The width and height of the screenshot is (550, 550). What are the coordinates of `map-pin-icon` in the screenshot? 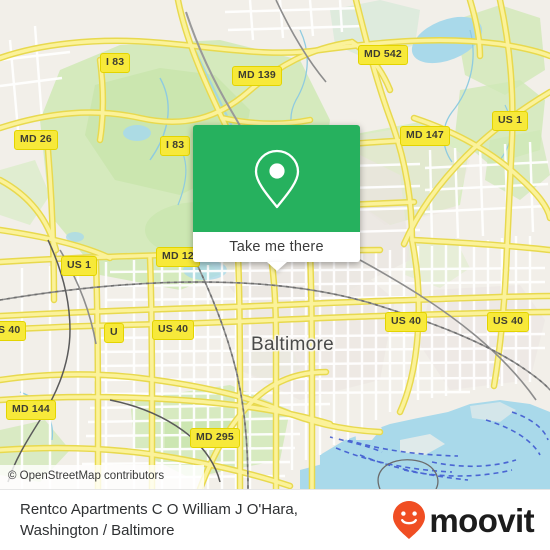 It's located at (276, 178).